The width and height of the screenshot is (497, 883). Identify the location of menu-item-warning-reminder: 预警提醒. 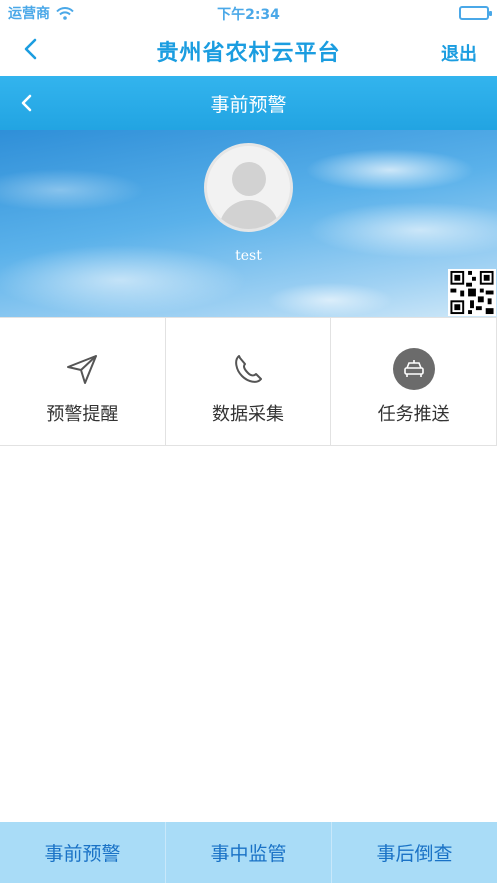
(83, 381).